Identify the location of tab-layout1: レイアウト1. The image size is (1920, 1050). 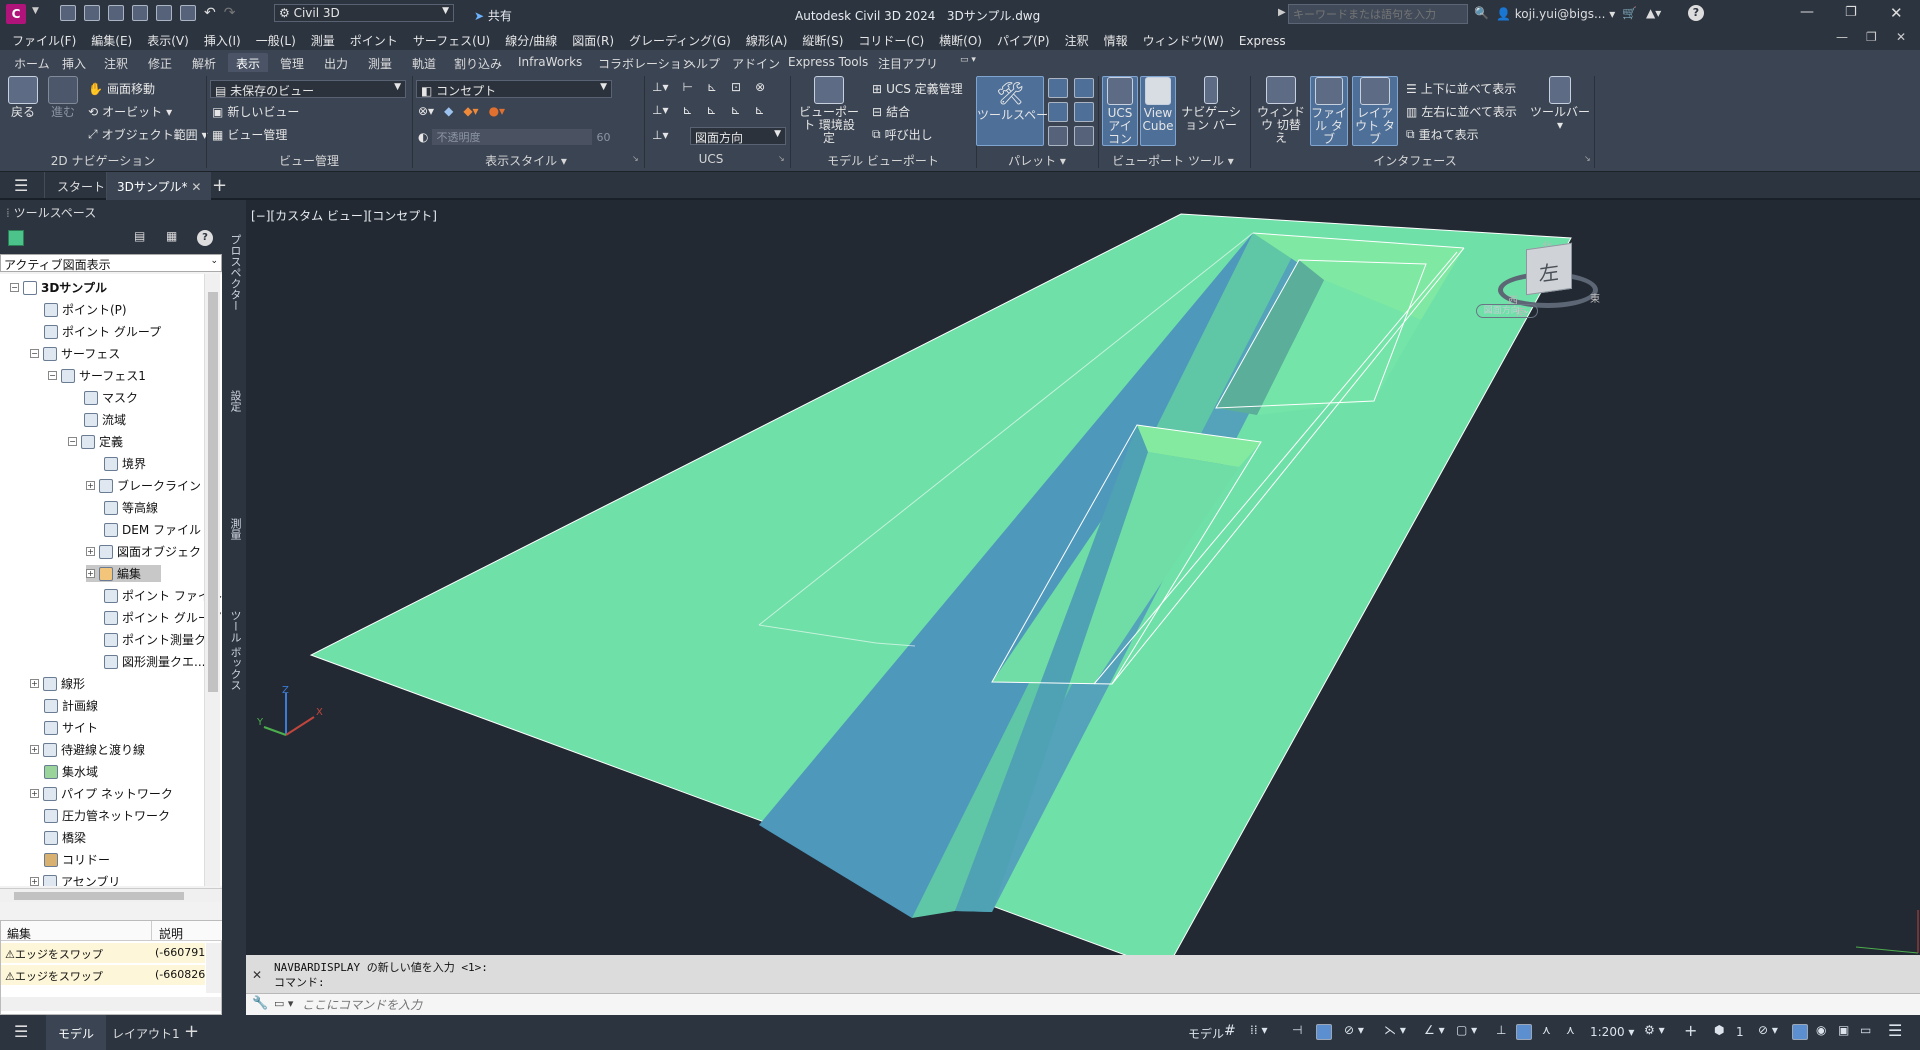
(146, 1032).